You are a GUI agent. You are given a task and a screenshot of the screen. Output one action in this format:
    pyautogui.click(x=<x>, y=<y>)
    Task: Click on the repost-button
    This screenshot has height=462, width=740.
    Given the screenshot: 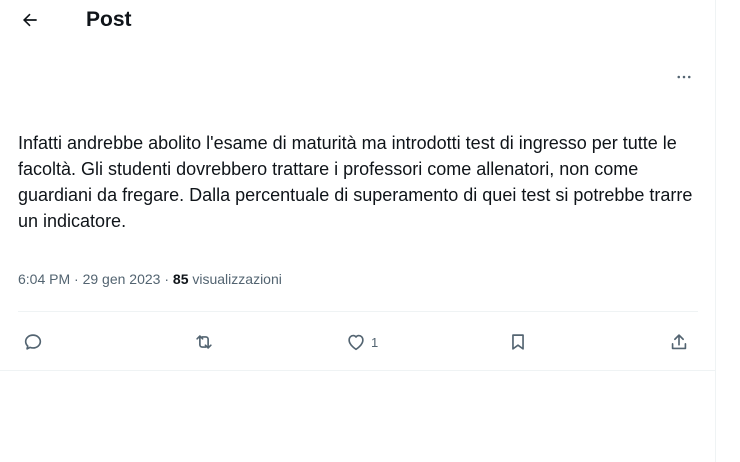 What is the action you would take?
    pyautogui.click(x=204, y=342)
    